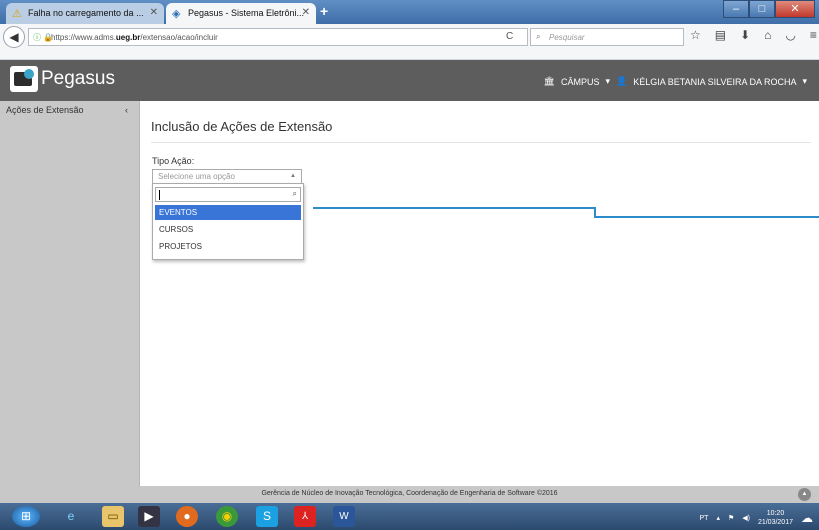  I want to click on tab-pegasus: ◈ Pegasus - Sistema Eletrôni... ✕, so click(241, 13).